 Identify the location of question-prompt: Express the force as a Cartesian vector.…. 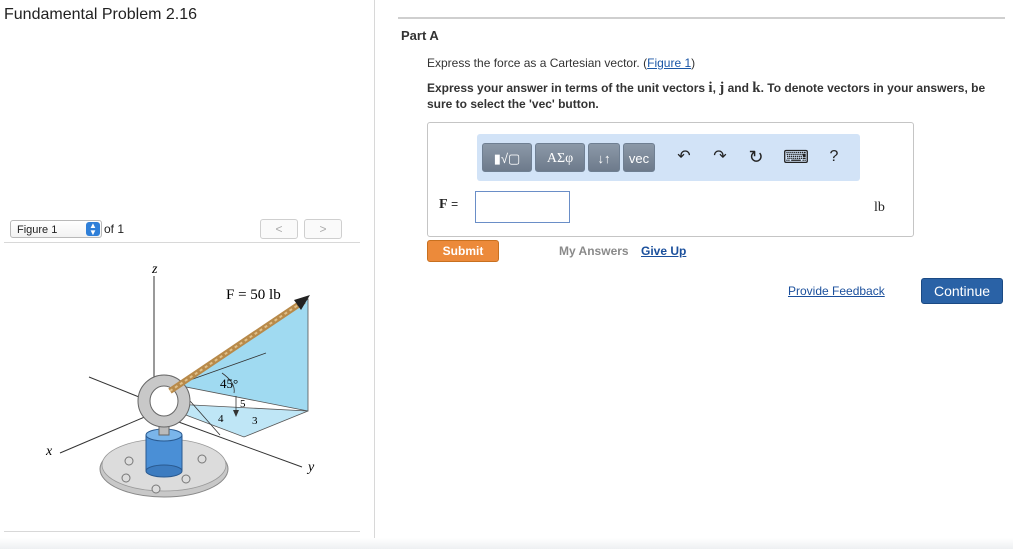
(561, 63).